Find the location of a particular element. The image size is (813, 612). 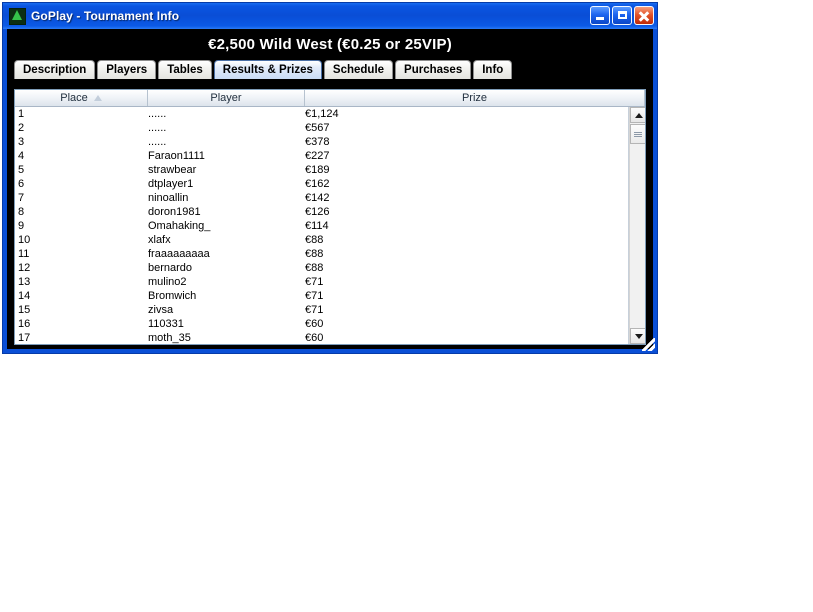

table-row: 10 xlafx €88 is located at coordinates (321, 240).